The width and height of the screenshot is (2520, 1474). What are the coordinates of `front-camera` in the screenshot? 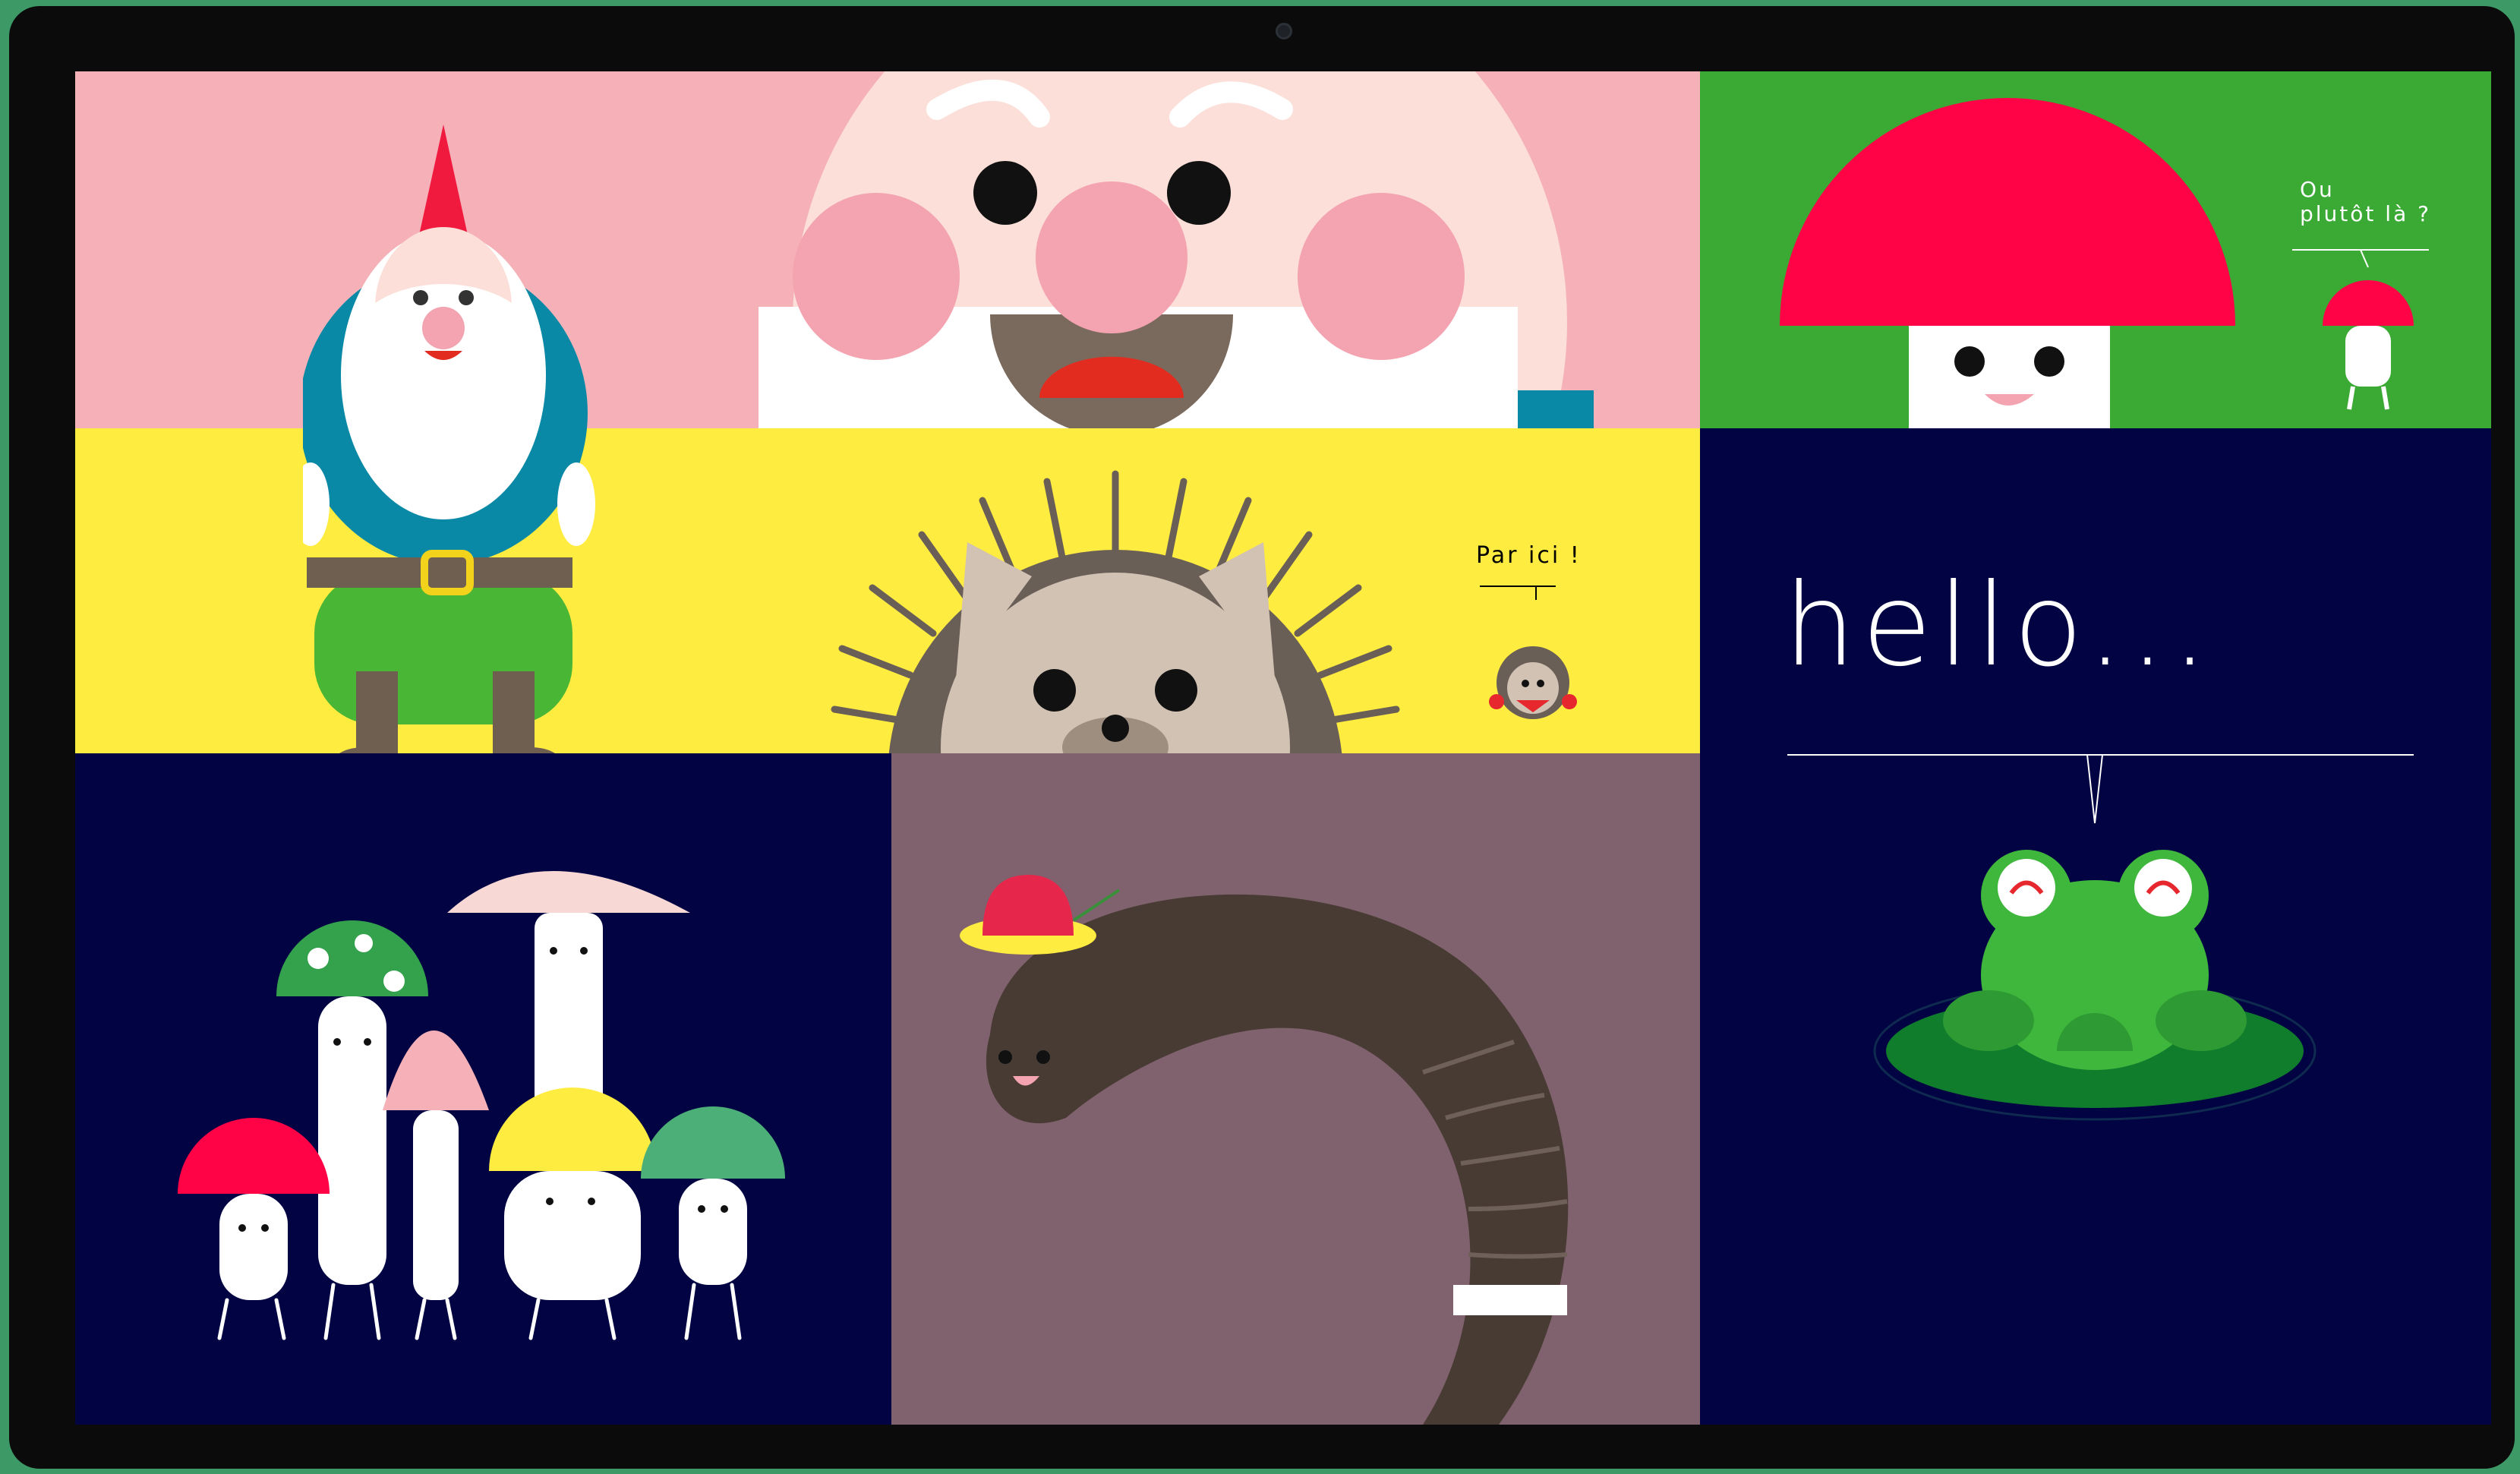 It's located at (1284, 31).